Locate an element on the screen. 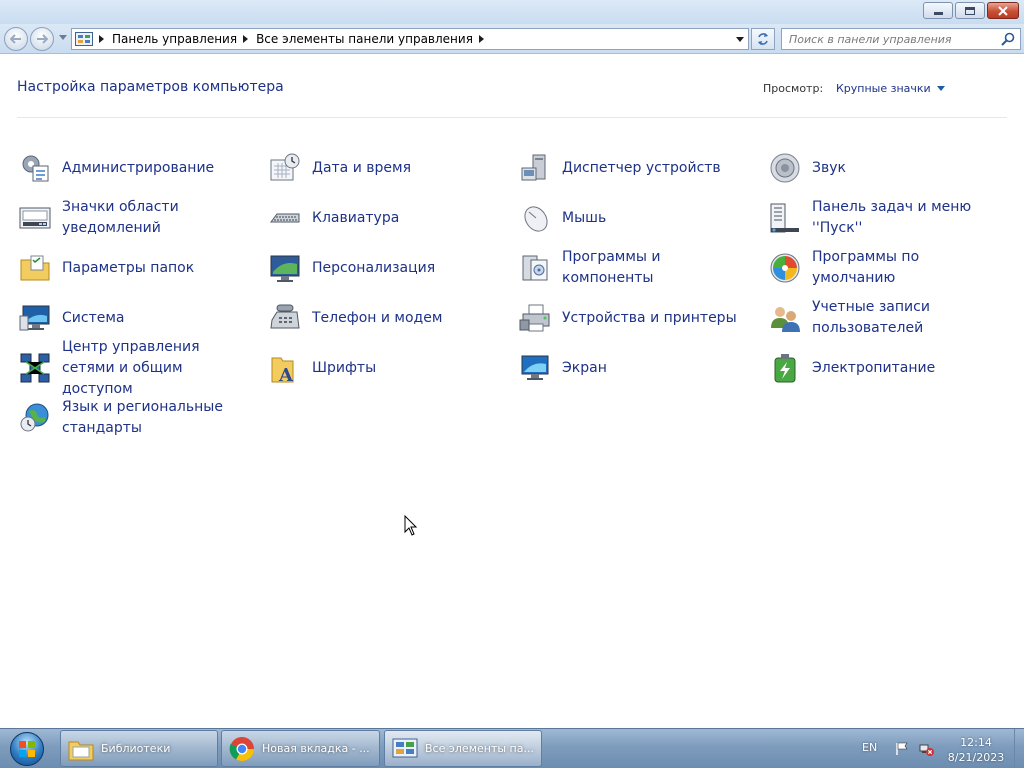  item-user-accounts: Учетные записи пользователей is located at coordinates (892, 318).